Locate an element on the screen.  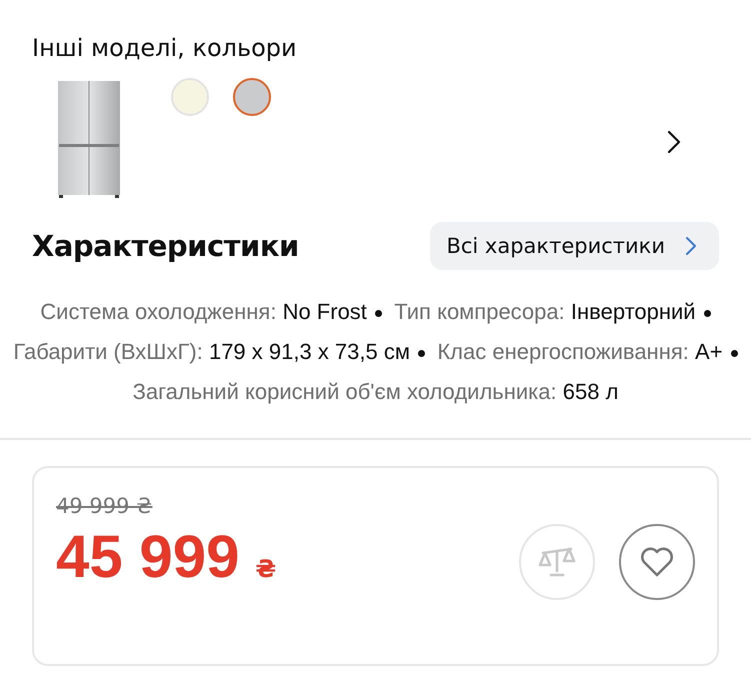
section-title: Інші моделі, кольори is located at coordinates (165, 48).